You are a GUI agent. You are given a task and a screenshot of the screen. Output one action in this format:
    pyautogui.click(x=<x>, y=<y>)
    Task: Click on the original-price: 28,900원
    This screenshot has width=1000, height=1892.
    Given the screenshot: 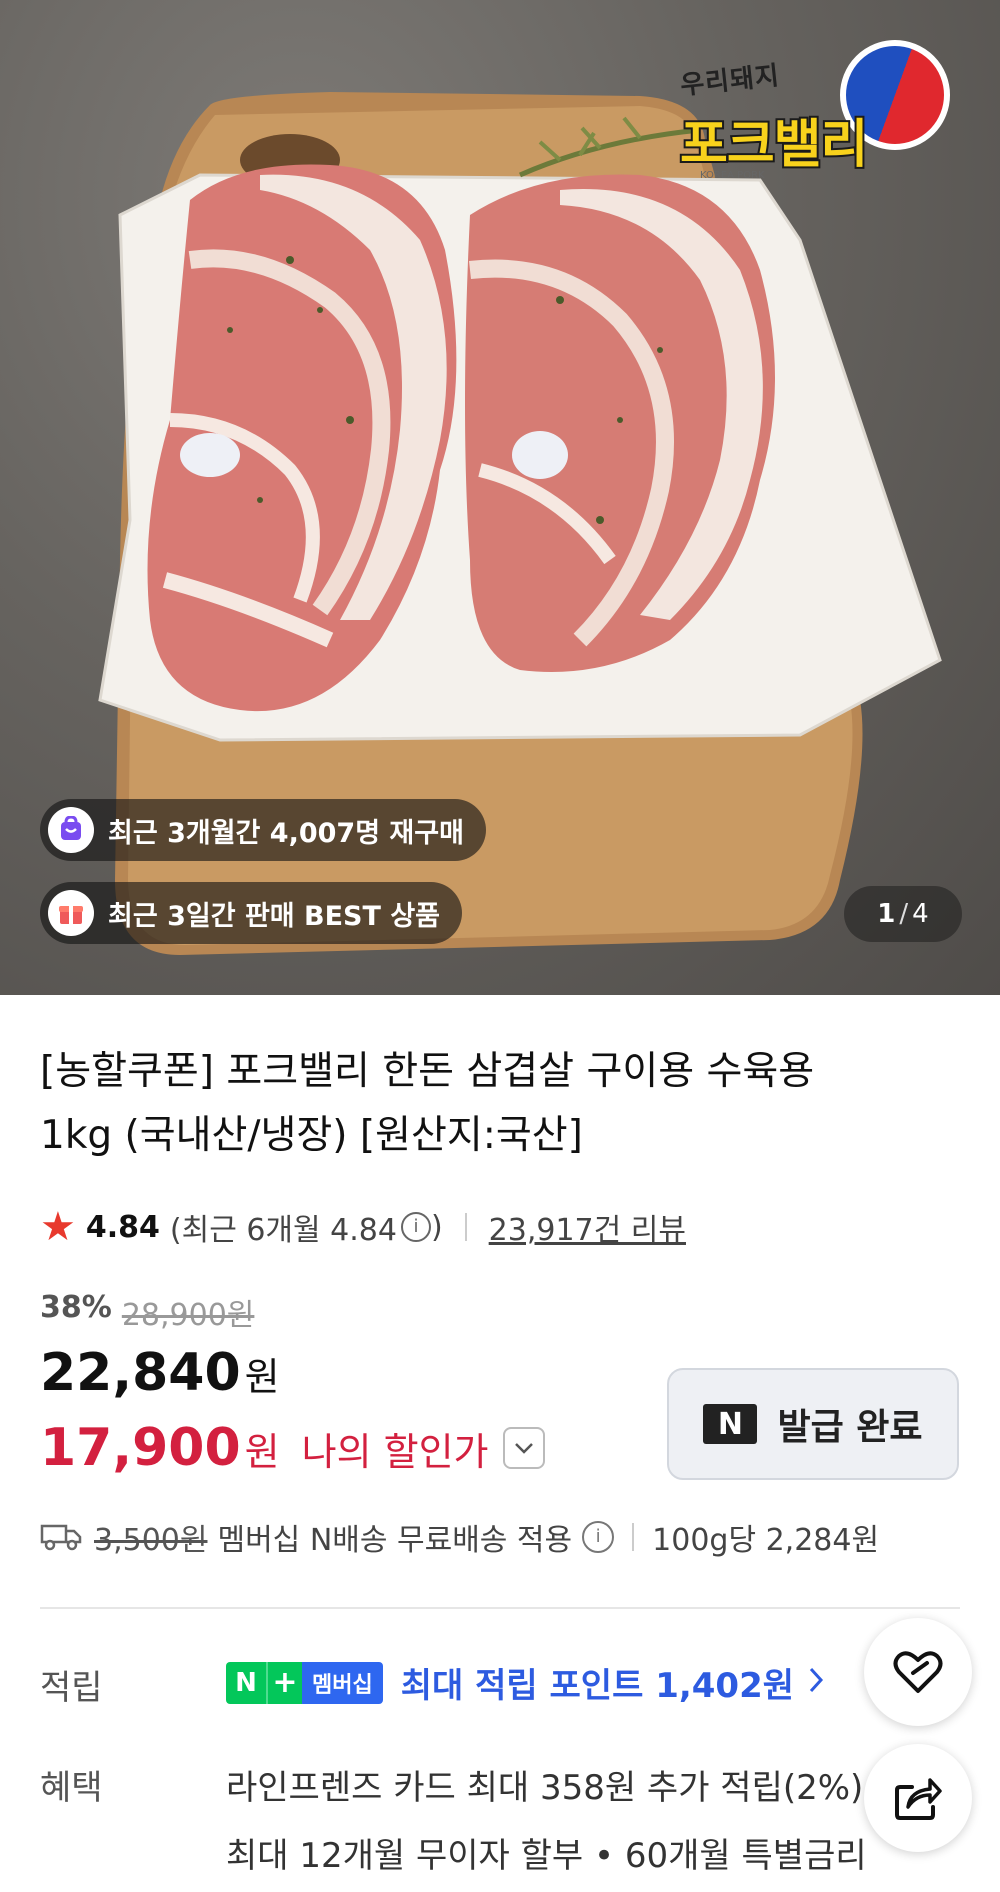 What is the action you would take?
    pyautogui.click(x=188, y=1315)
    